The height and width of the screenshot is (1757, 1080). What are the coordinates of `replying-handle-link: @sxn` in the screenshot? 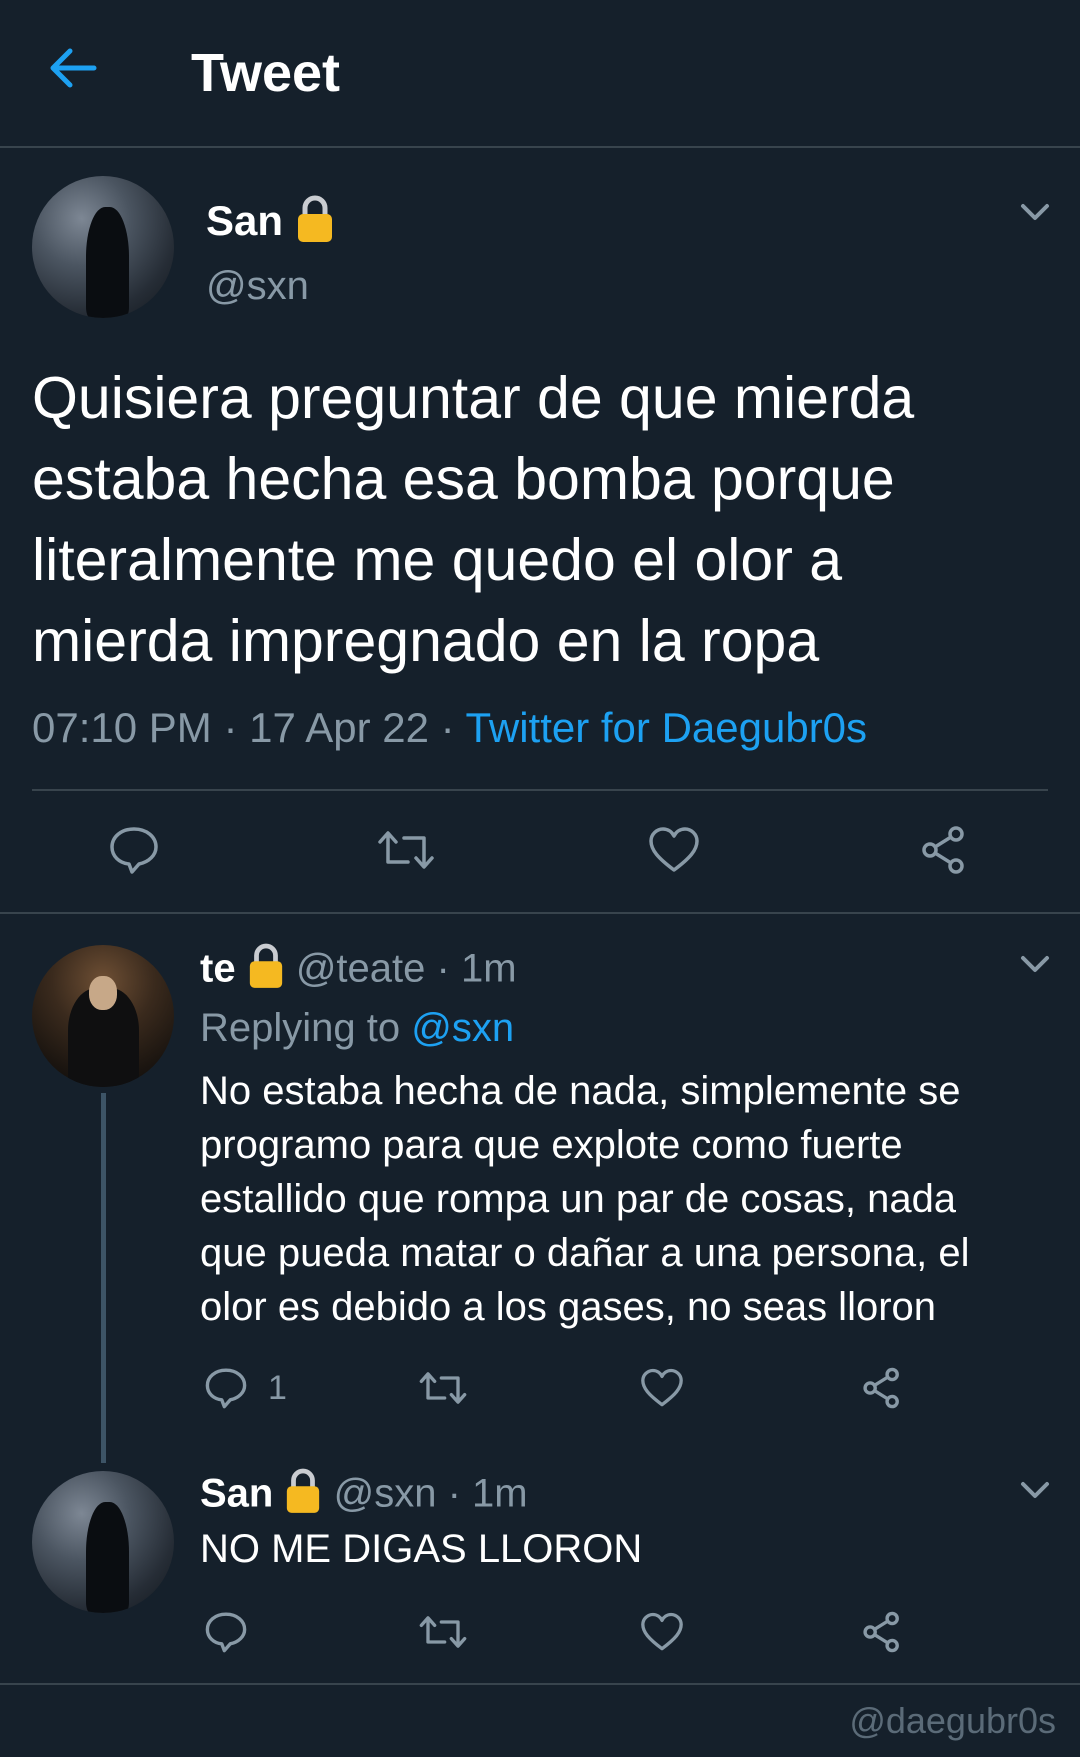 It's located at (462, 1028).